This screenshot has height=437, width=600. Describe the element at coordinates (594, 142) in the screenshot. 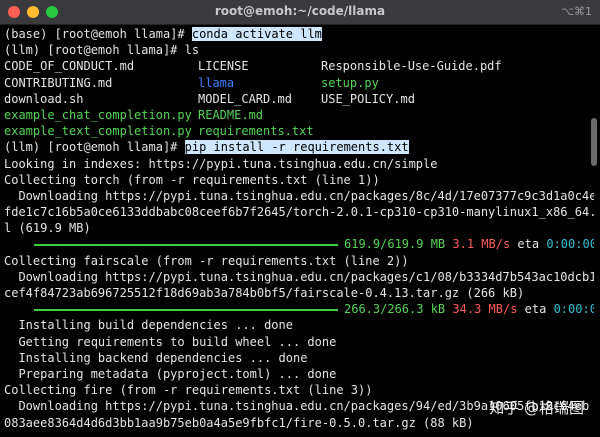

I see `scrollbar-thumb` at that location.